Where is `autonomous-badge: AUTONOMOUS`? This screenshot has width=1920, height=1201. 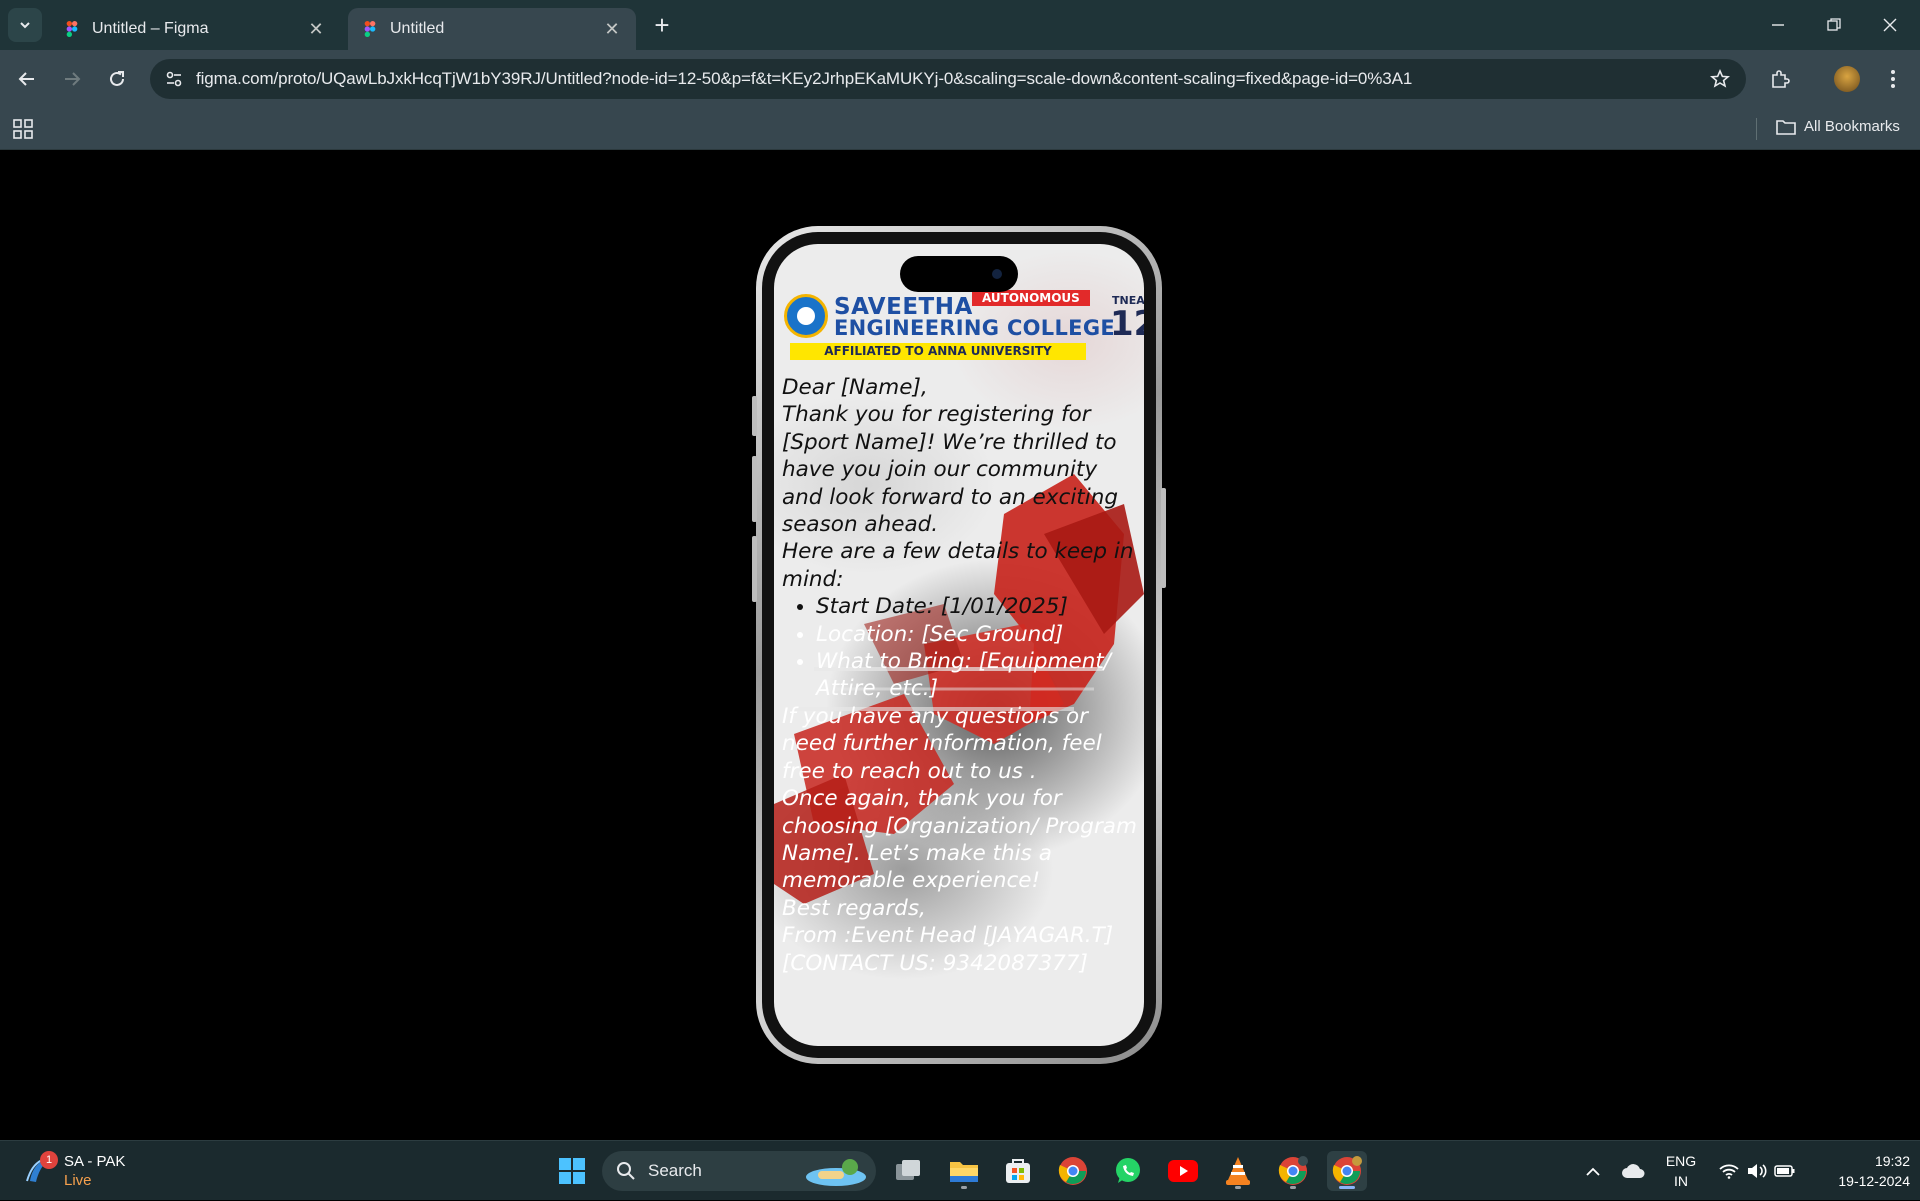 autonomous-badge: AUTONOMOUS is located at coordinates (1031, 298).